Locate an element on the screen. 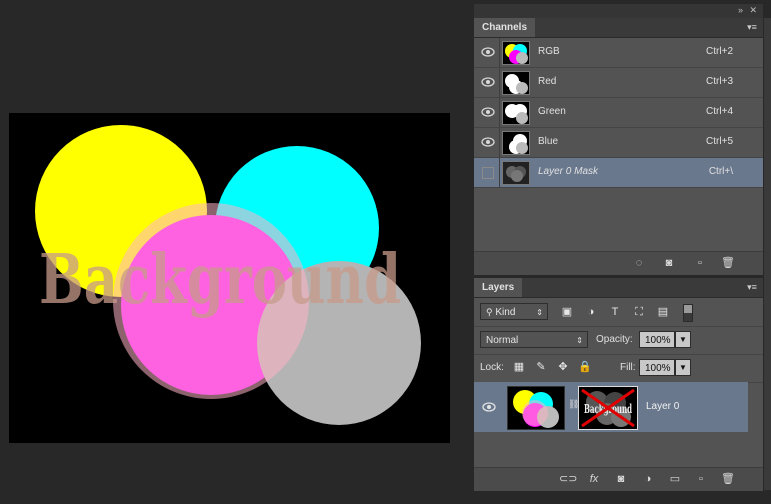 The image size is (771, 504). channels-footer: ◌ ◙ ▫ 🗑 is located at coordinates (618, 263).